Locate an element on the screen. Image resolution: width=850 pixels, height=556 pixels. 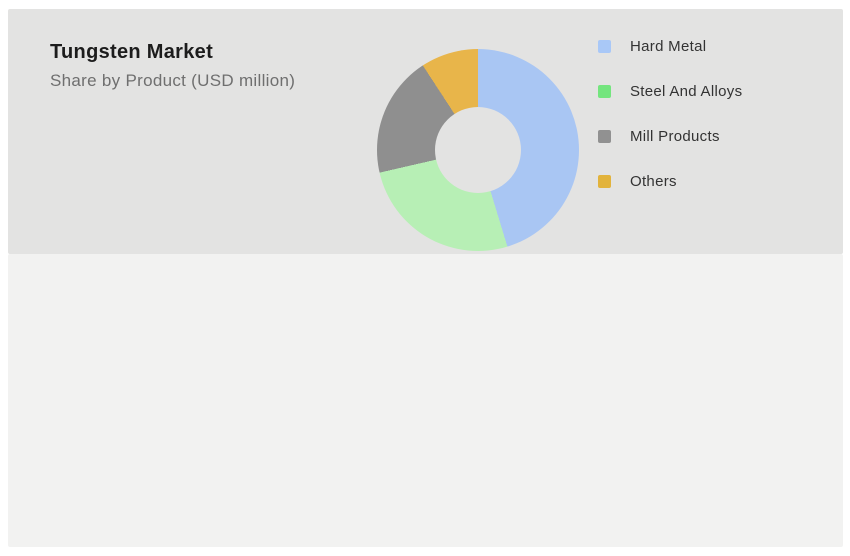
legend-item-mill-products: Mill Products is located at coordinates (670, 136).